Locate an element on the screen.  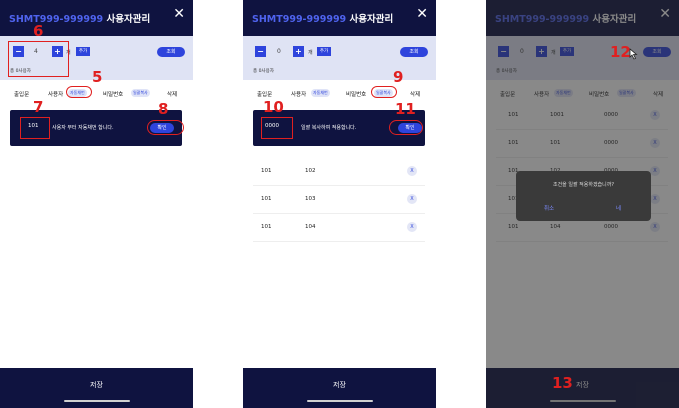
user-cell: 104 is located at coordinates (310, 227).